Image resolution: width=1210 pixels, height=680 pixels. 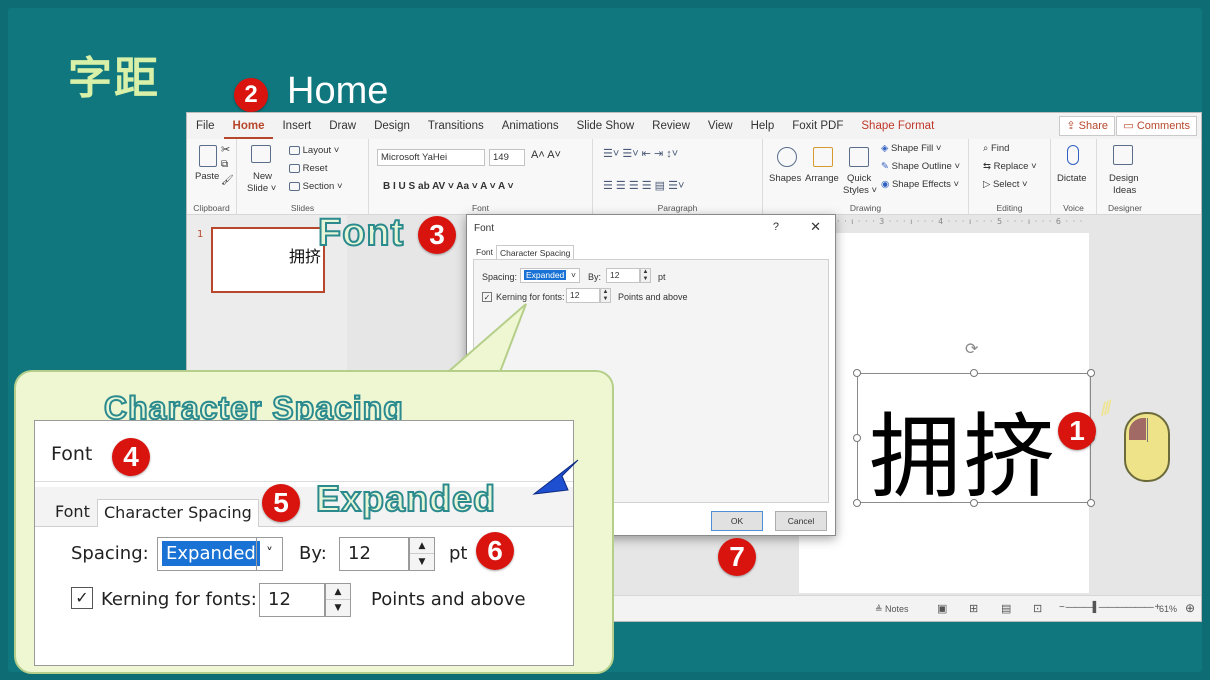 I want to click on shape-fill-button: ◈ Shape Fill ˅, so click(x=911, y=148).